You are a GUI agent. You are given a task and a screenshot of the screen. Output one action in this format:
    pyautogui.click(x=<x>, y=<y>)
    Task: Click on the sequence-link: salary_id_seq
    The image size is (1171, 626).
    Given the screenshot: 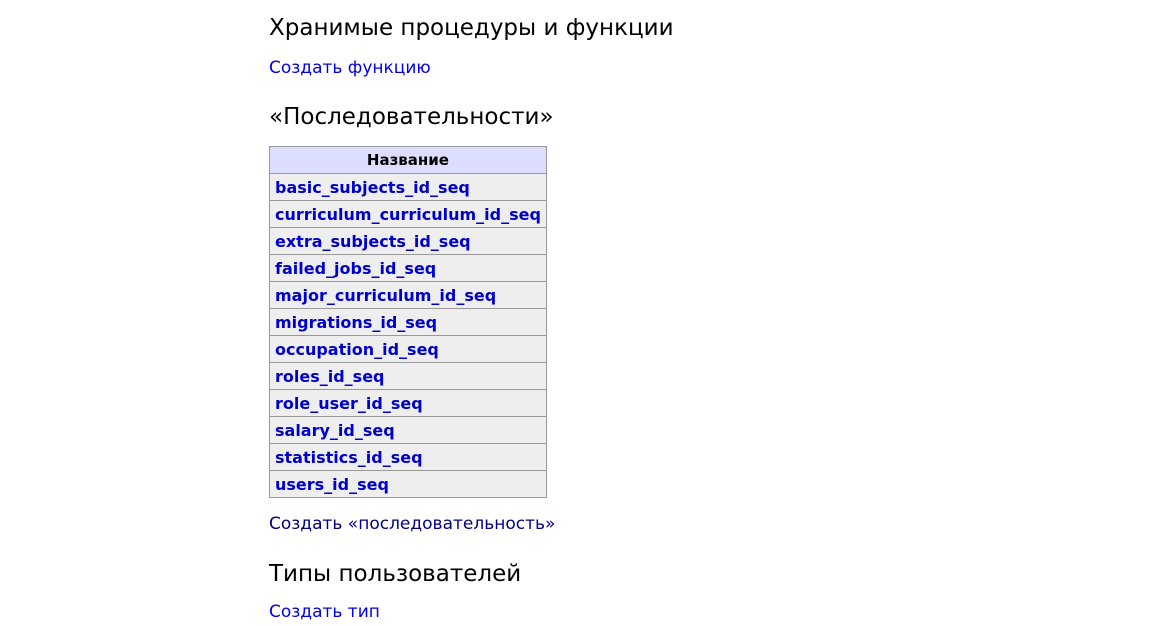 What is the action you would take?
    pyautogui.click(x=335, y=430)
    